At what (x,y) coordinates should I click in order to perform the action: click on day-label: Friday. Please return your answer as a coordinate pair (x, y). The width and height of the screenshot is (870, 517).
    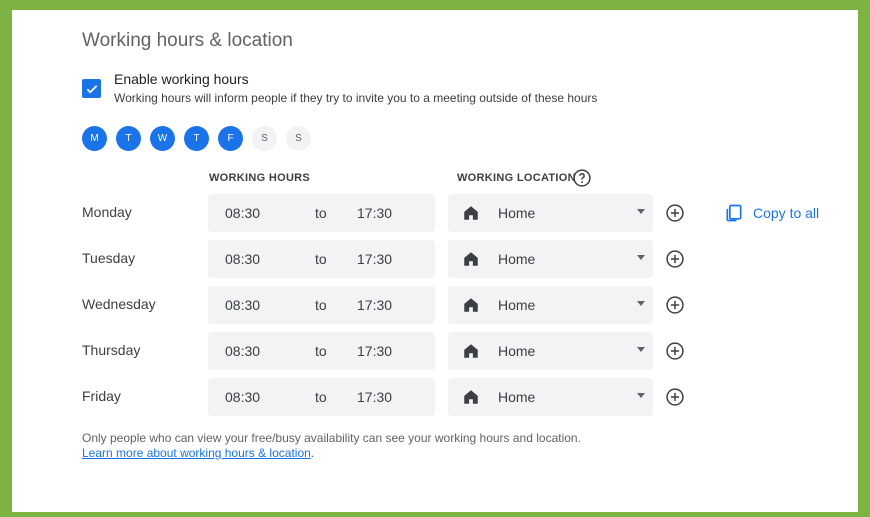
    Looking at the image, I should click on (101, 396).